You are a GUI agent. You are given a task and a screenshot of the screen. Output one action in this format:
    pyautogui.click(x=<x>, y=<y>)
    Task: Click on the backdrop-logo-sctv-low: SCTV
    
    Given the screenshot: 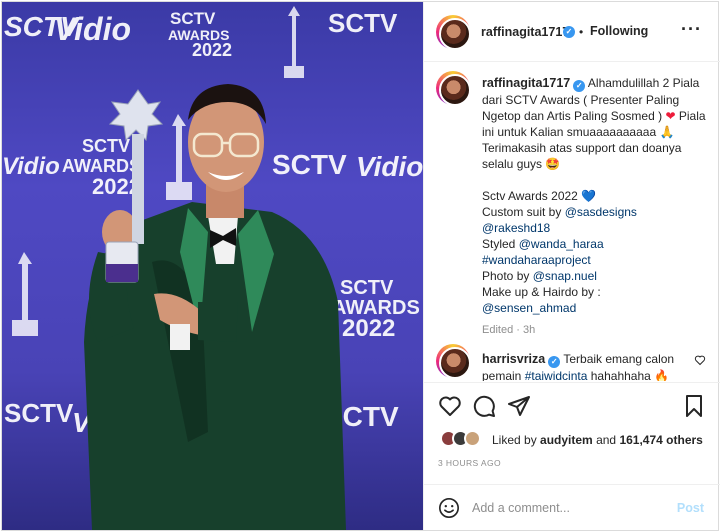 What is the action you would take?
    pyautogui.click(x=39, y=413)
    